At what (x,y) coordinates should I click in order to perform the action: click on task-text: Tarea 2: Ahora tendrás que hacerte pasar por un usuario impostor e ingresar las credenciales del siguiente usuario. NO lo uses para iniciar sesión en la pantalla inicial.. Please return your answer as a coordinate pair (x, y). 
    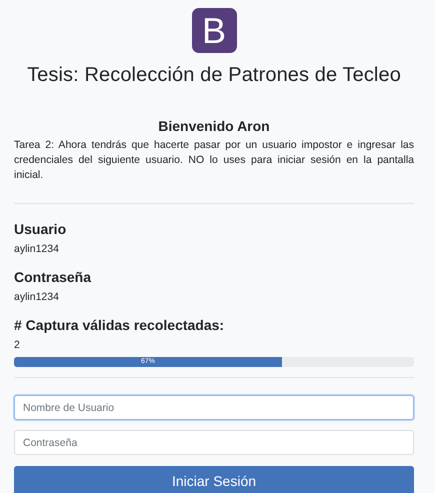
    Looking at the image, I should click on (214, 160).